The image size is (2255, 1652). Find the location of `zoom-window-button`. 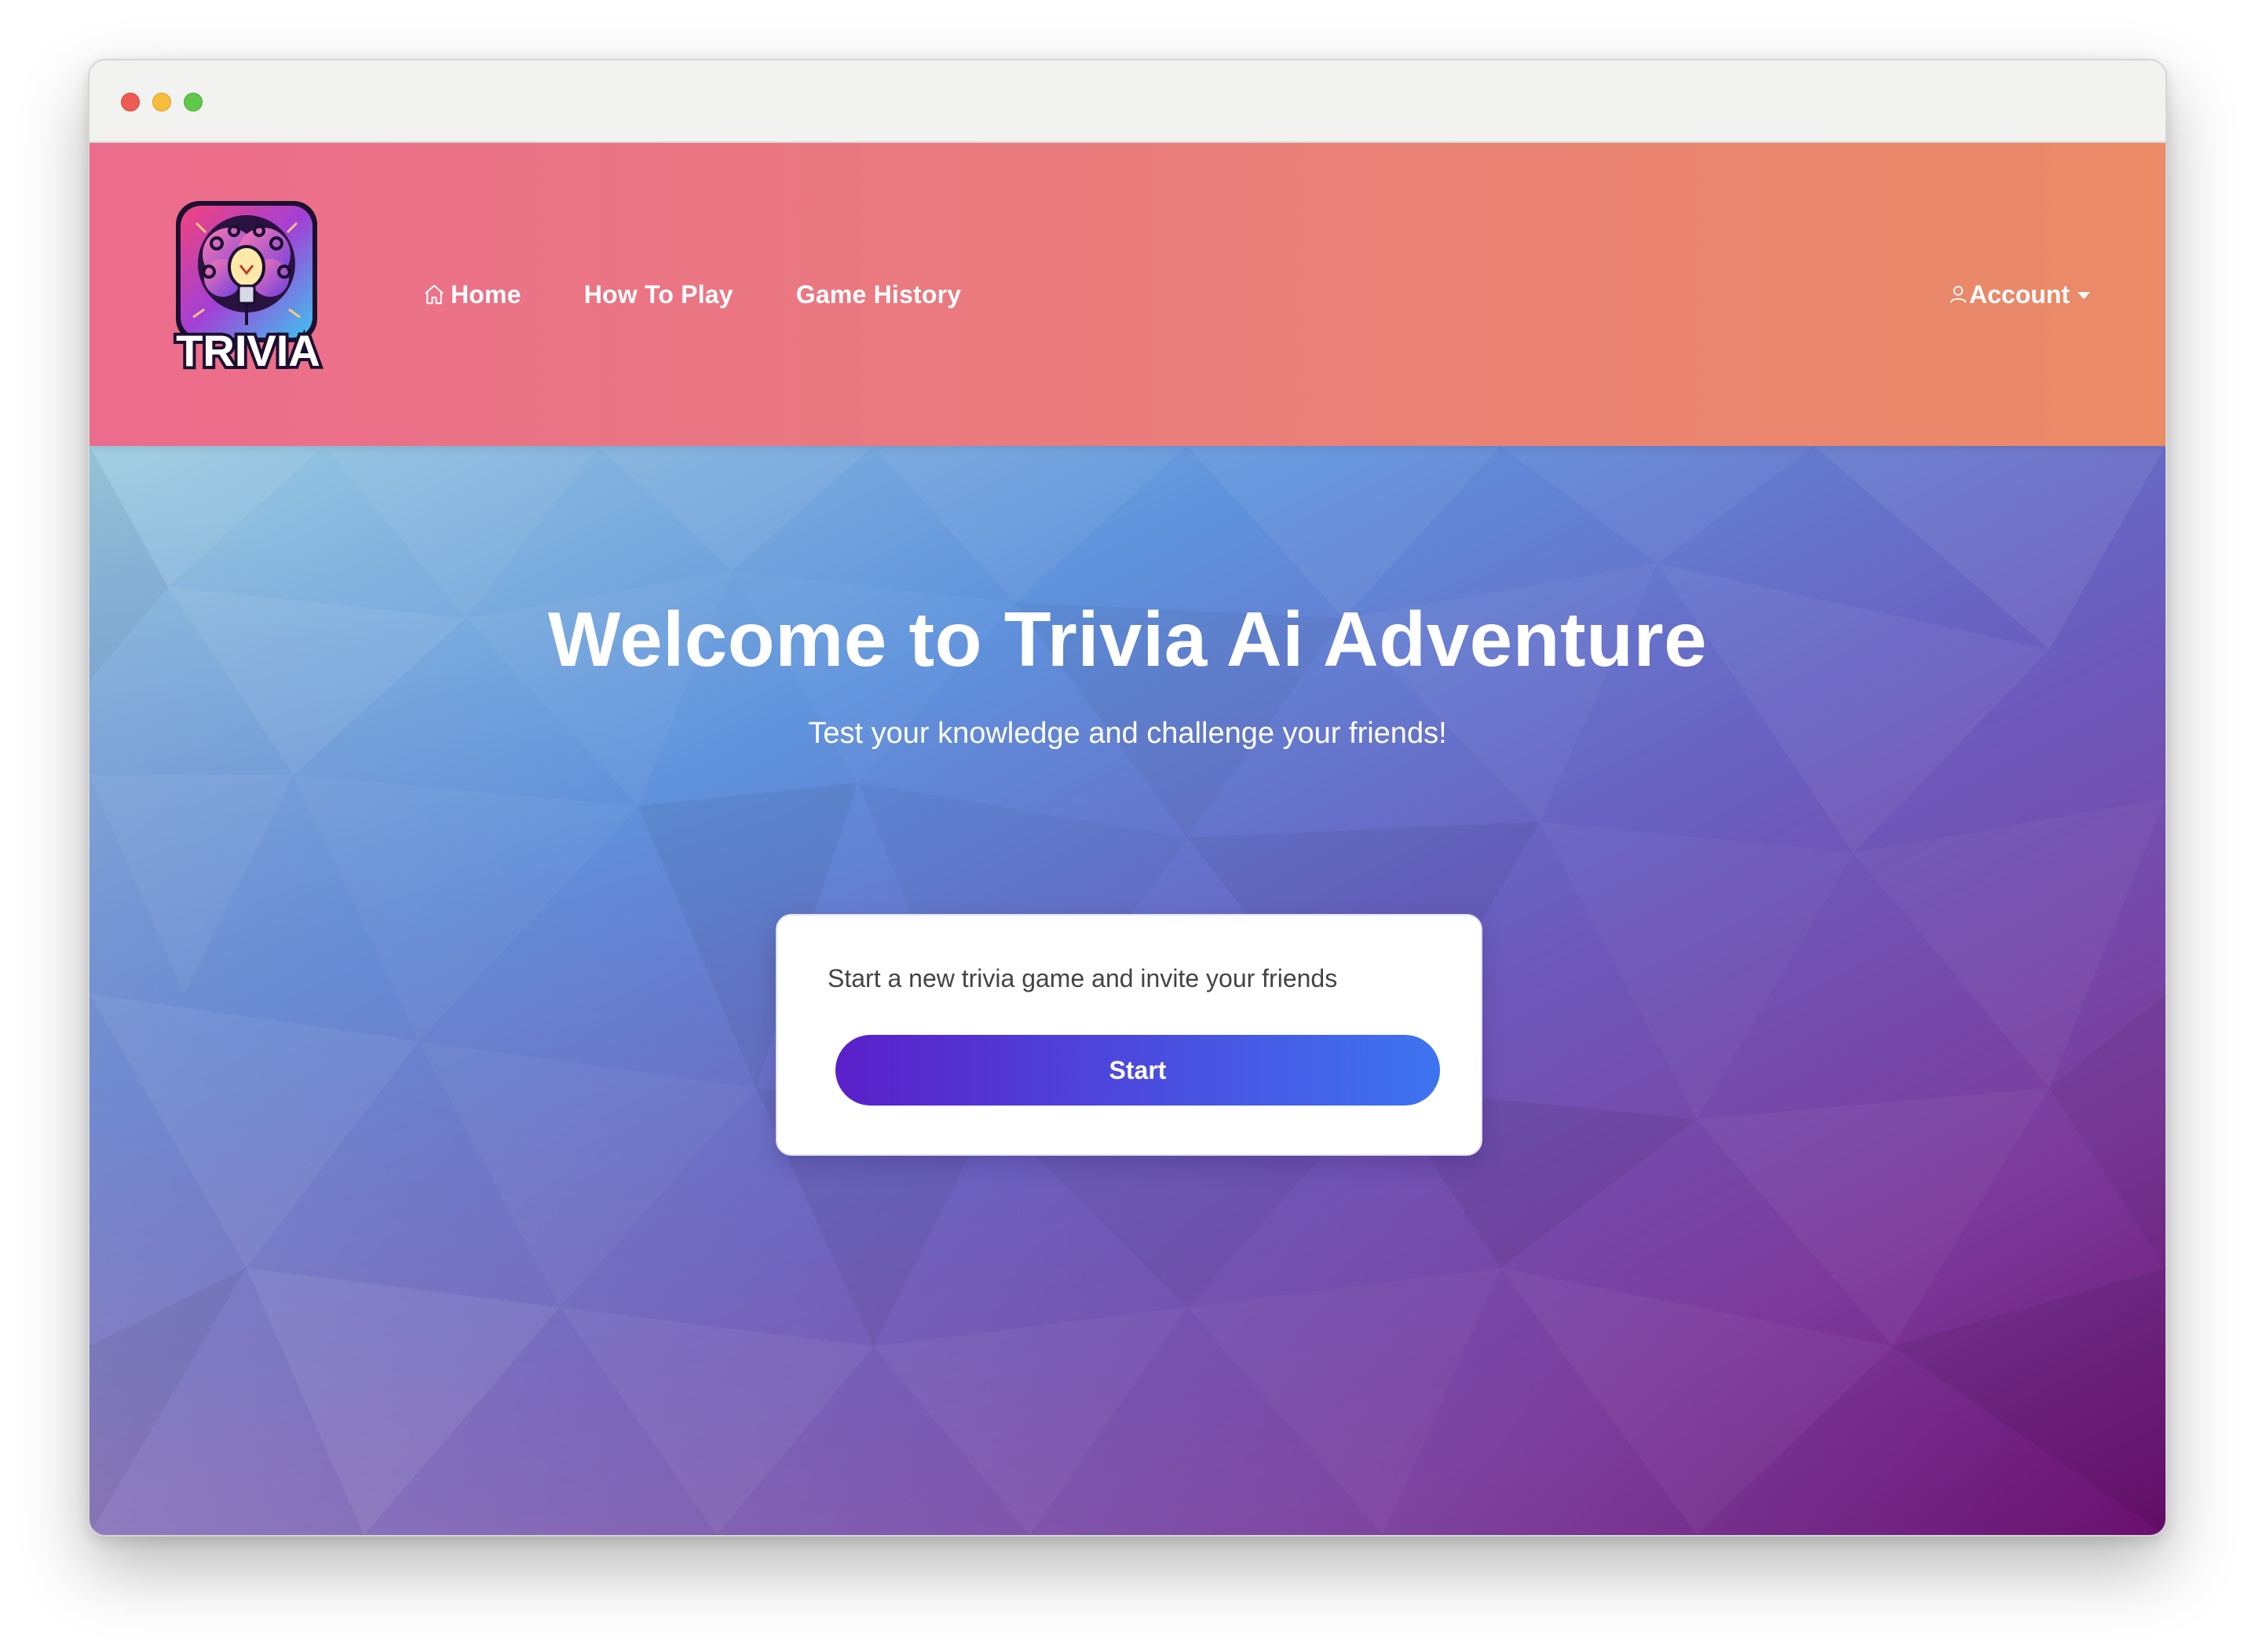

zoom-window-button is located at coordinates (194, 102).